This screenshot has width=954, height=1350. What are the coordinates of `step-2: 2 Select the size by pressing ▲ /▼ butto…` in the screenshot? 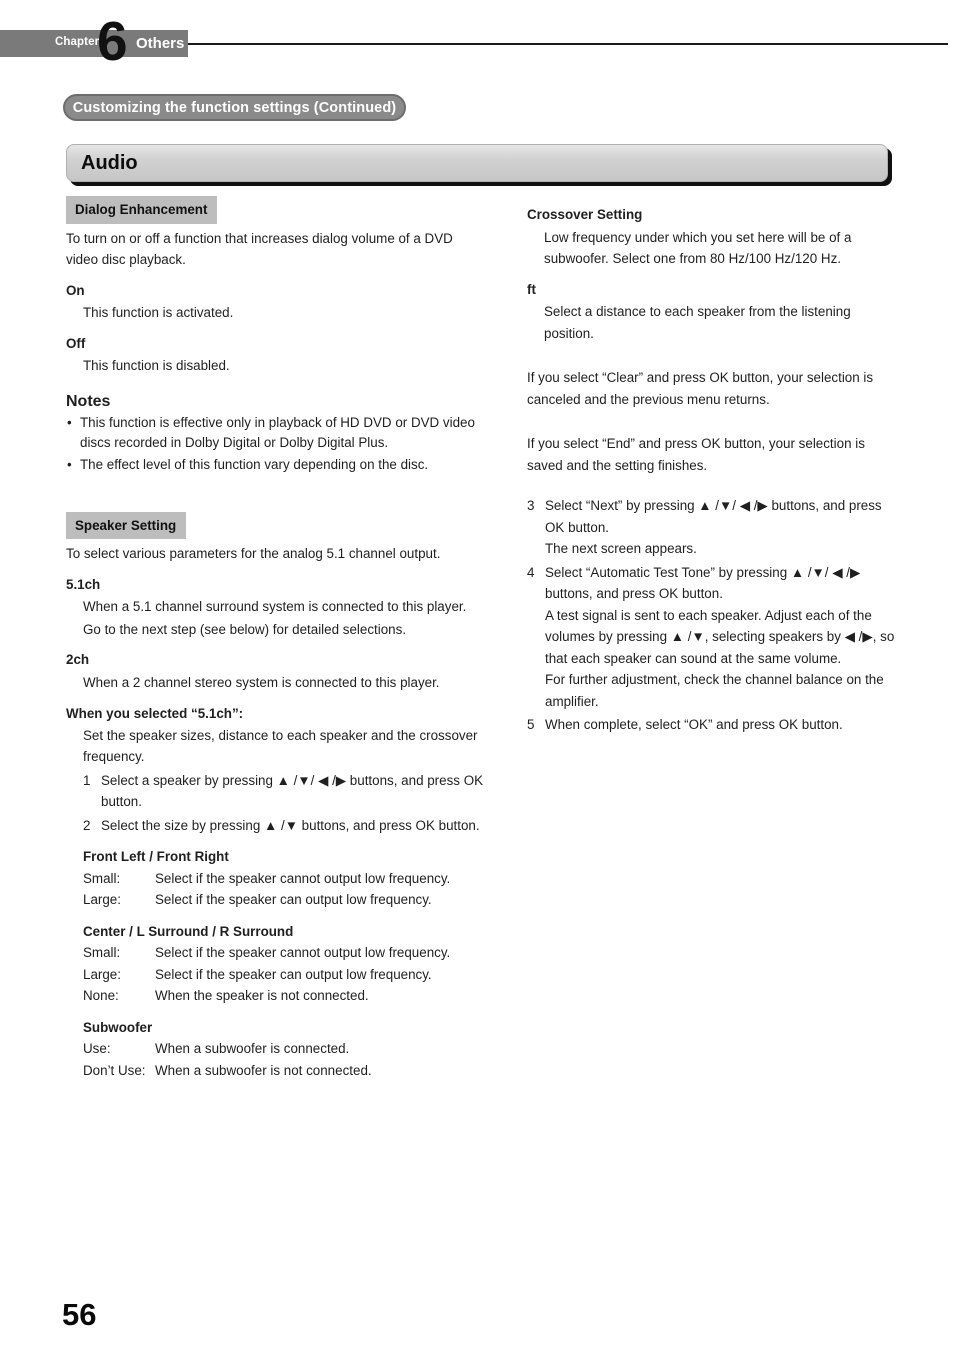 It's located at (284, 826).